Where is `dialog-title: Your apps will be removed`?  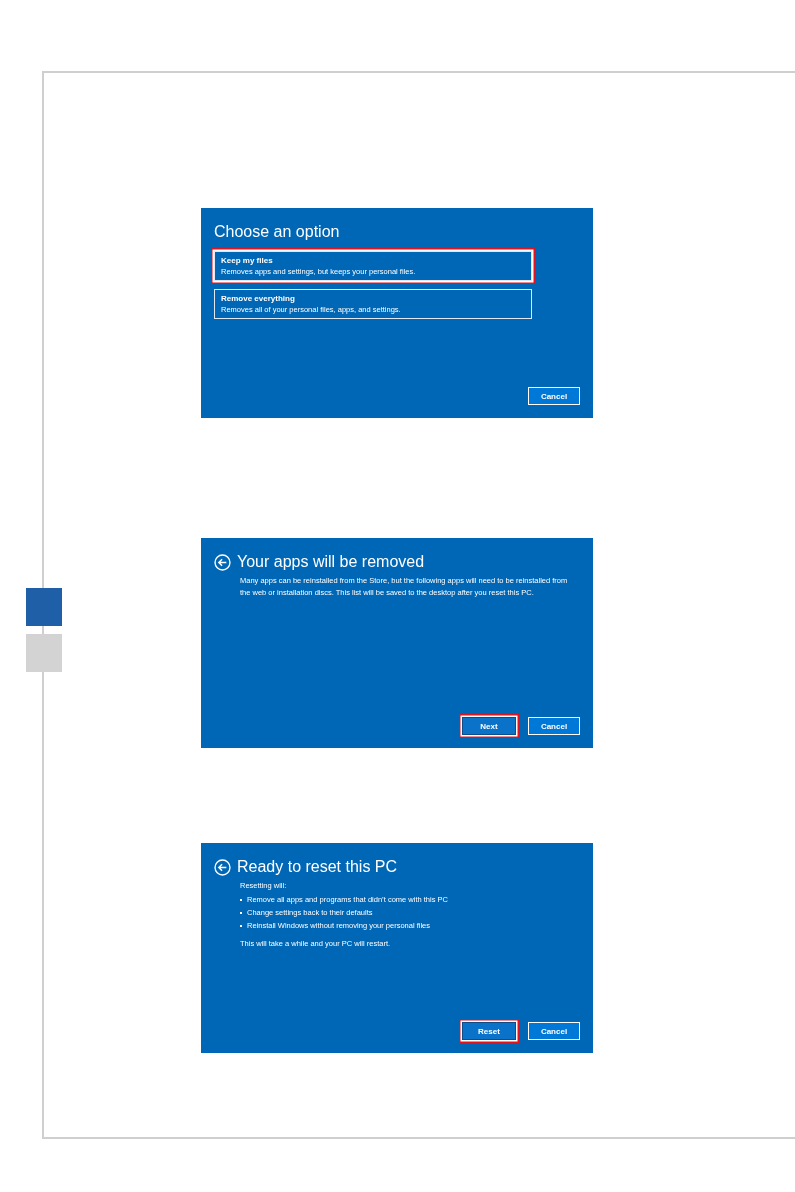 dialog-title: Your apps will be removed is located at coordinates (331, 562).